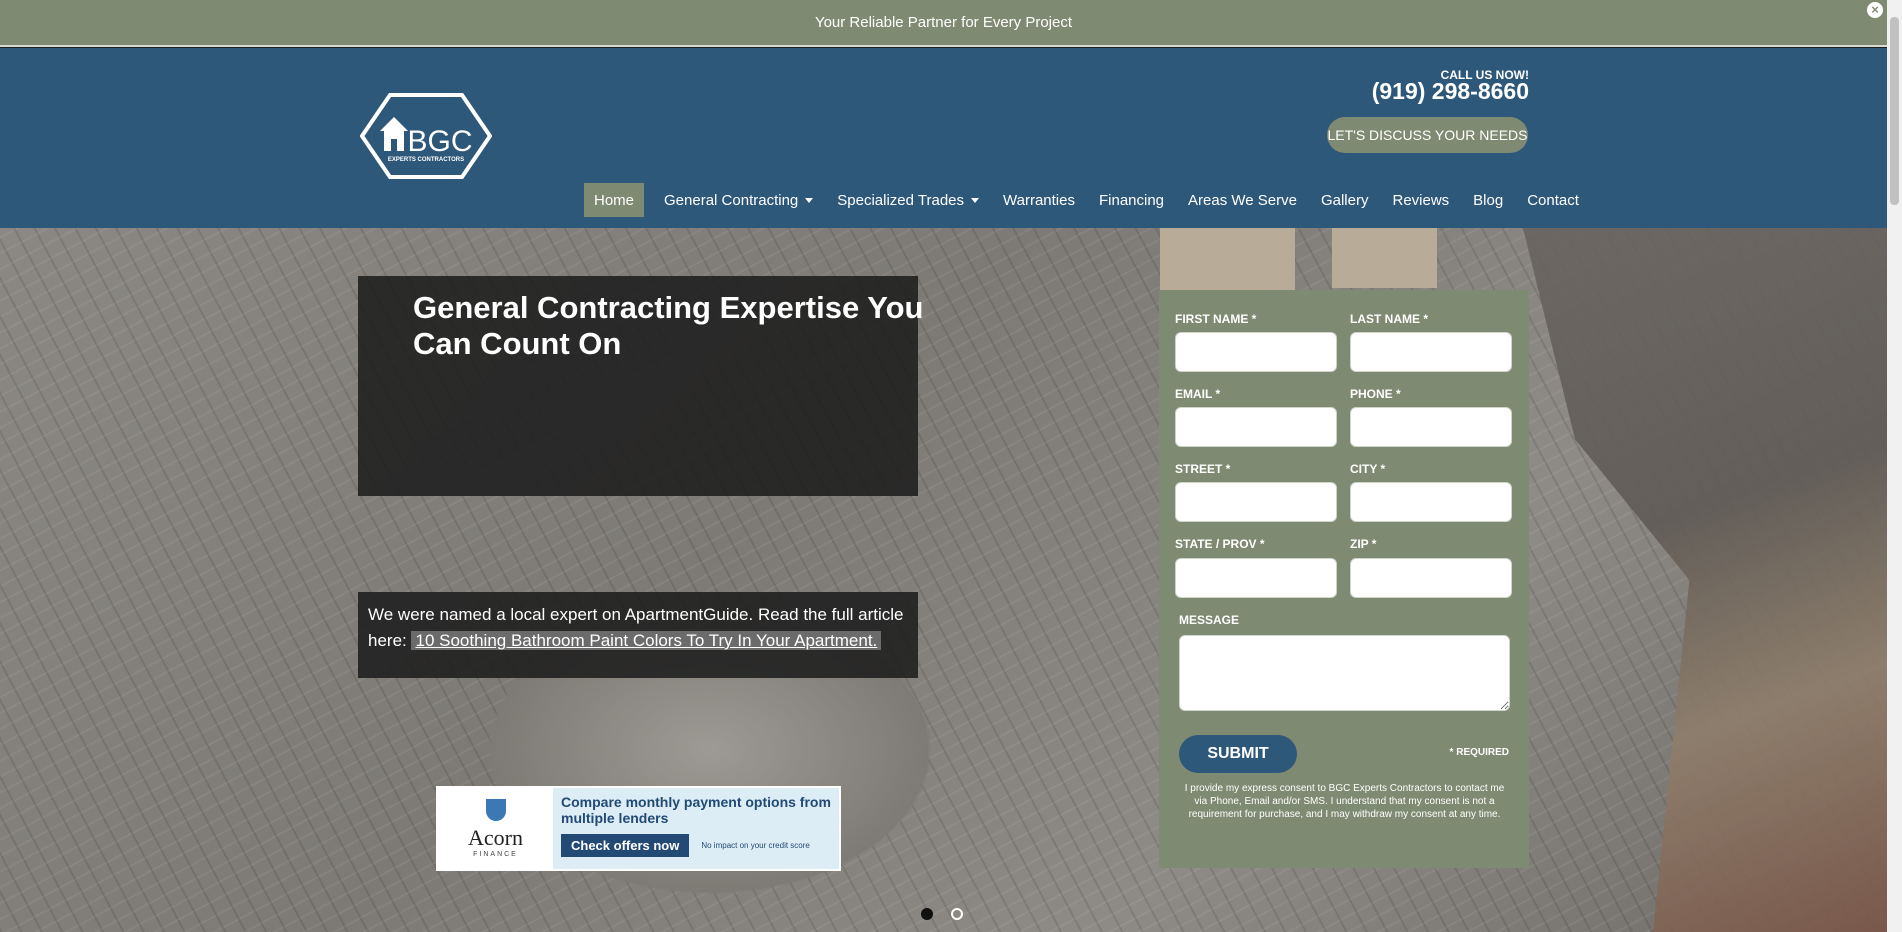  Describe the element at coordinates (1363, 544) in the screenshot. I see `zip-label: ZIP *` at that location.